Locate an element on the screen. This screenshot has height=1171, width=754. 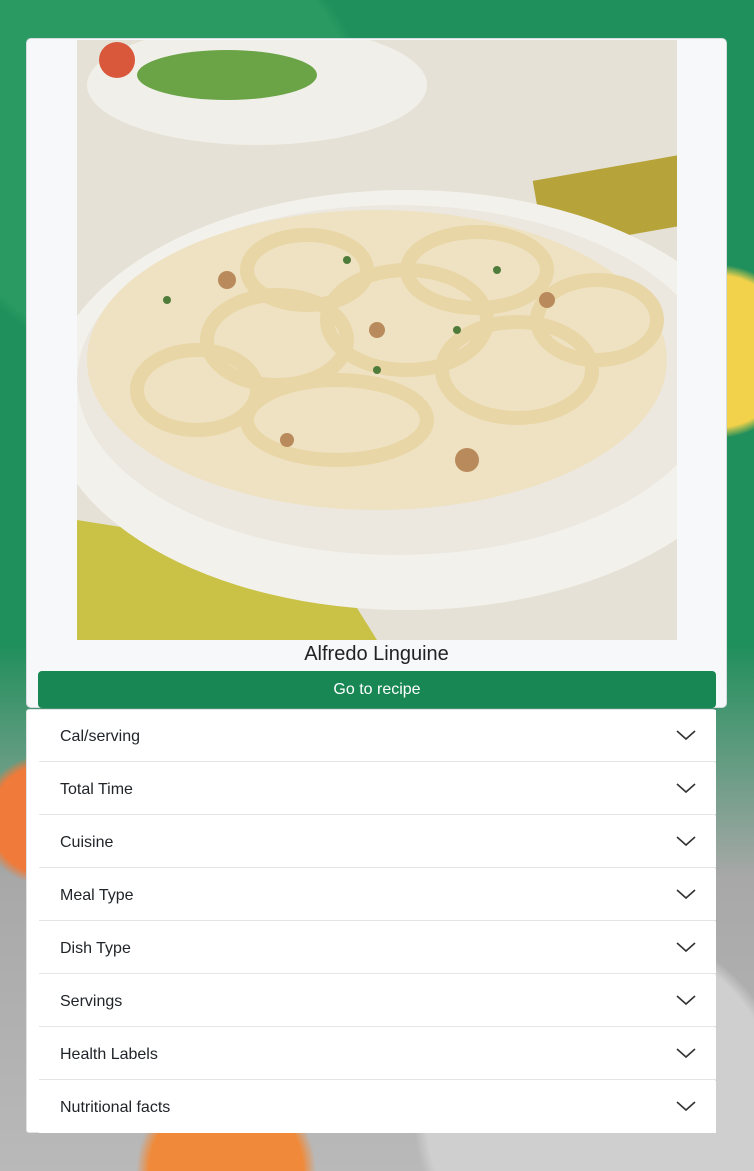
accordion-item-servings: Servings is located at coordinates (377, 1001).